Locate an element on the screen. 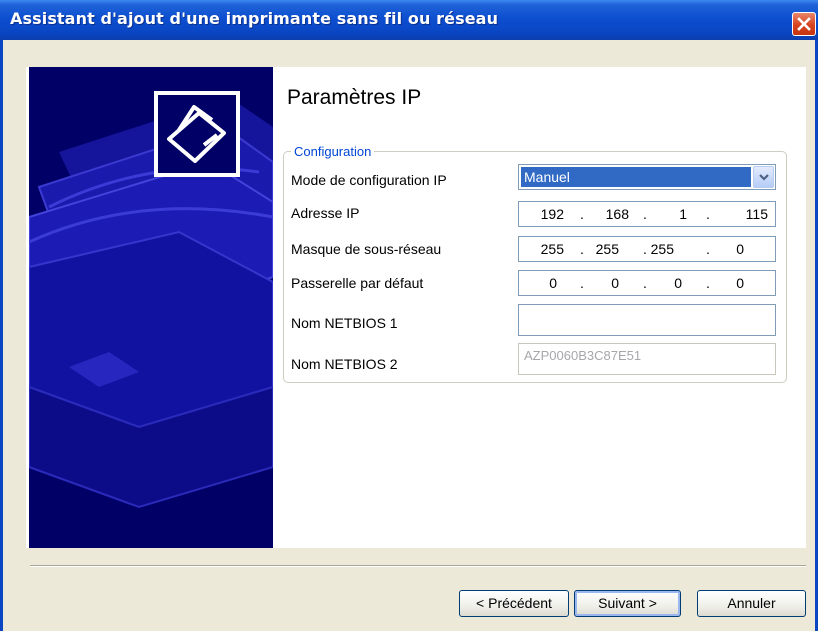 The height and width of the screenshot is (631, 818). ip-octet-4: 115 is located at coordinates (756, 214).